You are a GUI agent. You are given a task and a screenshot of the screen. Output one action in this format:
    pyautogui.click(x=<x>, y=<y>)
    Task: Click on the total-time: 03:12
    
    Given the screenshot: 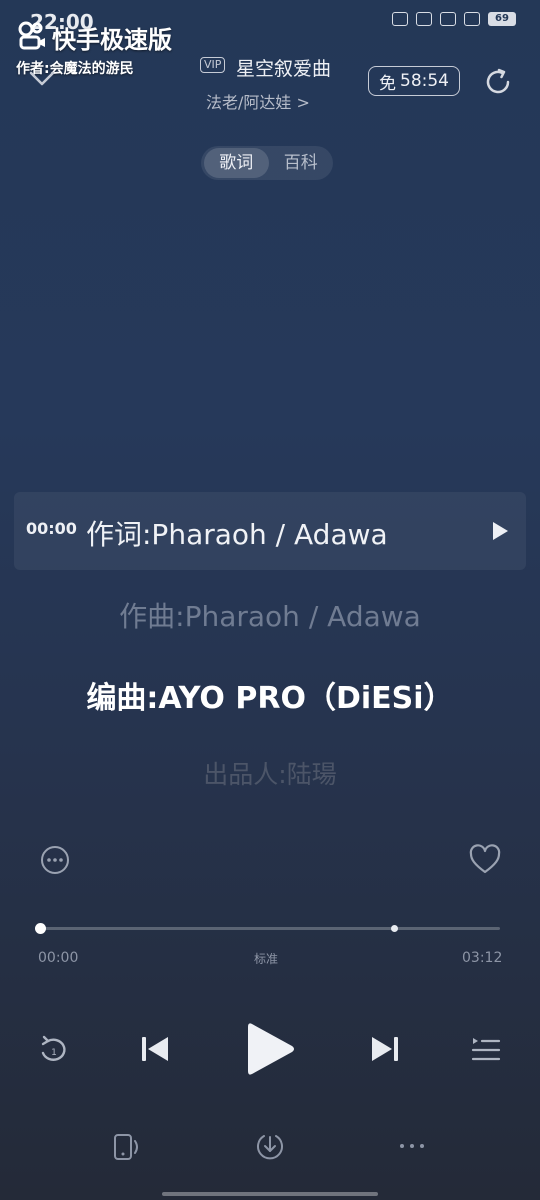 What is the action you would take?
    pyautogui.click(x=482, y=958)
    